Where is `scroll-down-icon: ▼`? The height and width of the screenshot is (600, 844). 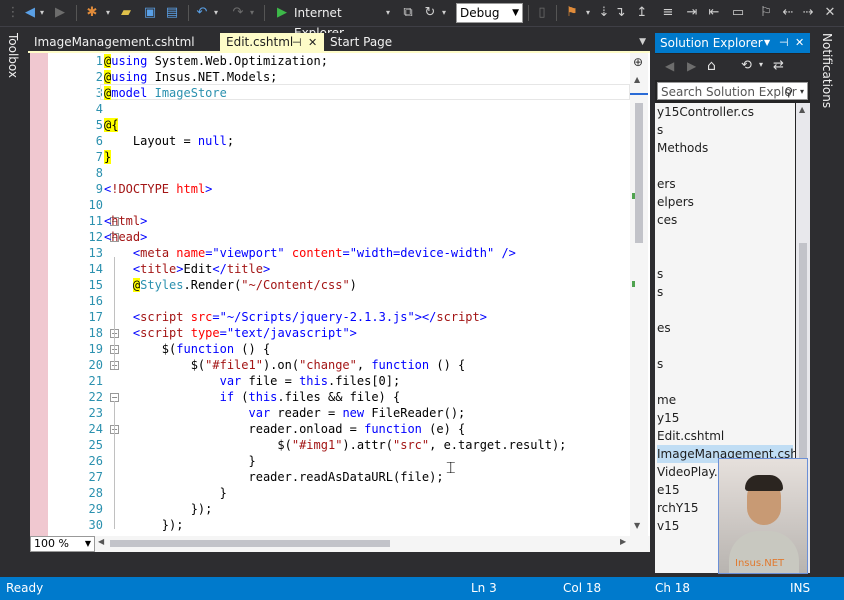 scroll-down-icon: ▼ is located at coordinates (637, 525).